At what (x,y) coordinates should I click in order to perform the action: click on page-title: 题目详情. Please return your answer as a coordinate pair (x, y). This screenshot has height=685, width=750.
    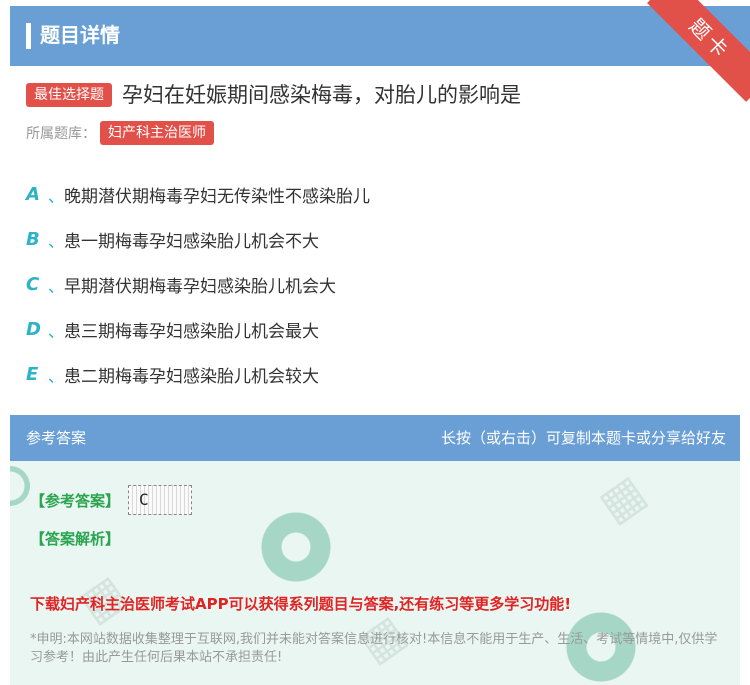
    Looking at the image, I should click on (80, 35).